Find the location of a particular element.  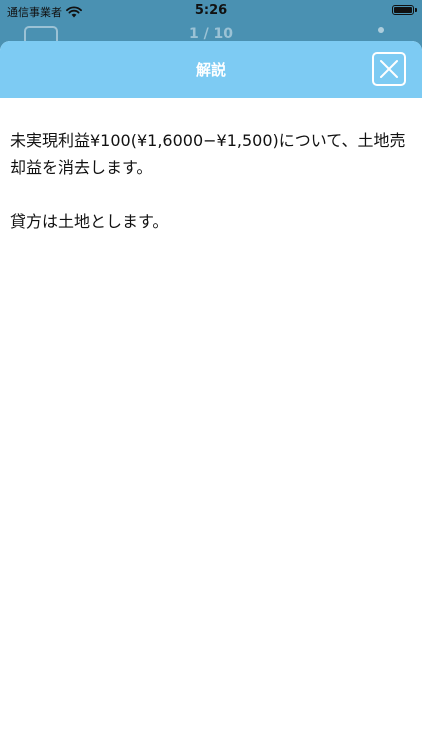

status-time: 5:26 is located at coordinates (211, 10).